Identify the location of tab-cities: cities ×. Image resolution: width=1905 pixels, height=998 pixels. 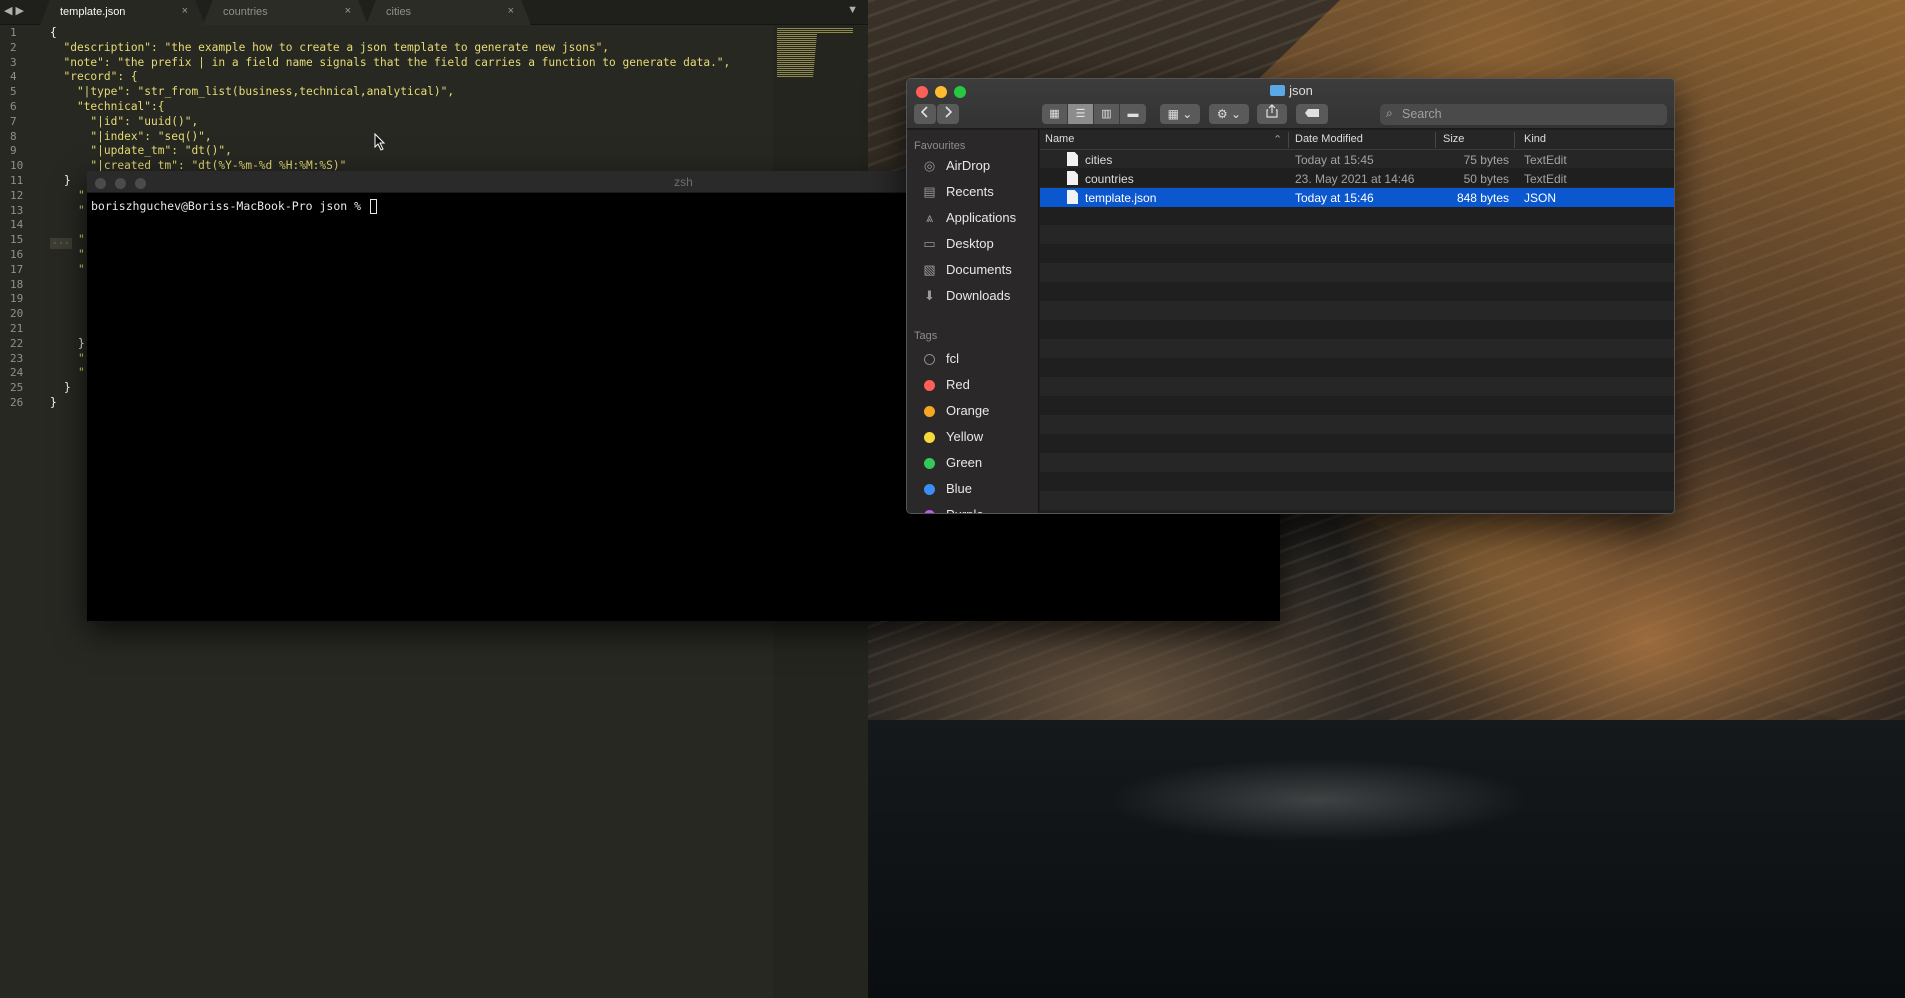
(448, 12).